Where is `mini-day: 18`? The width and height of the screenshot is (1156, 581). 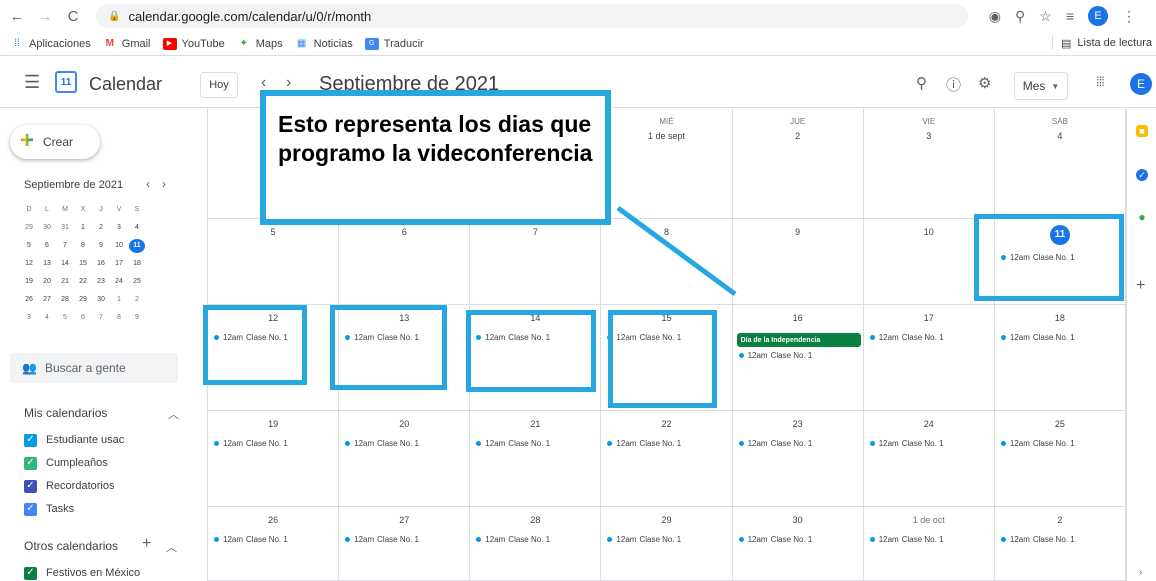 mini-day: 18 is located at coordinates (137, 264).